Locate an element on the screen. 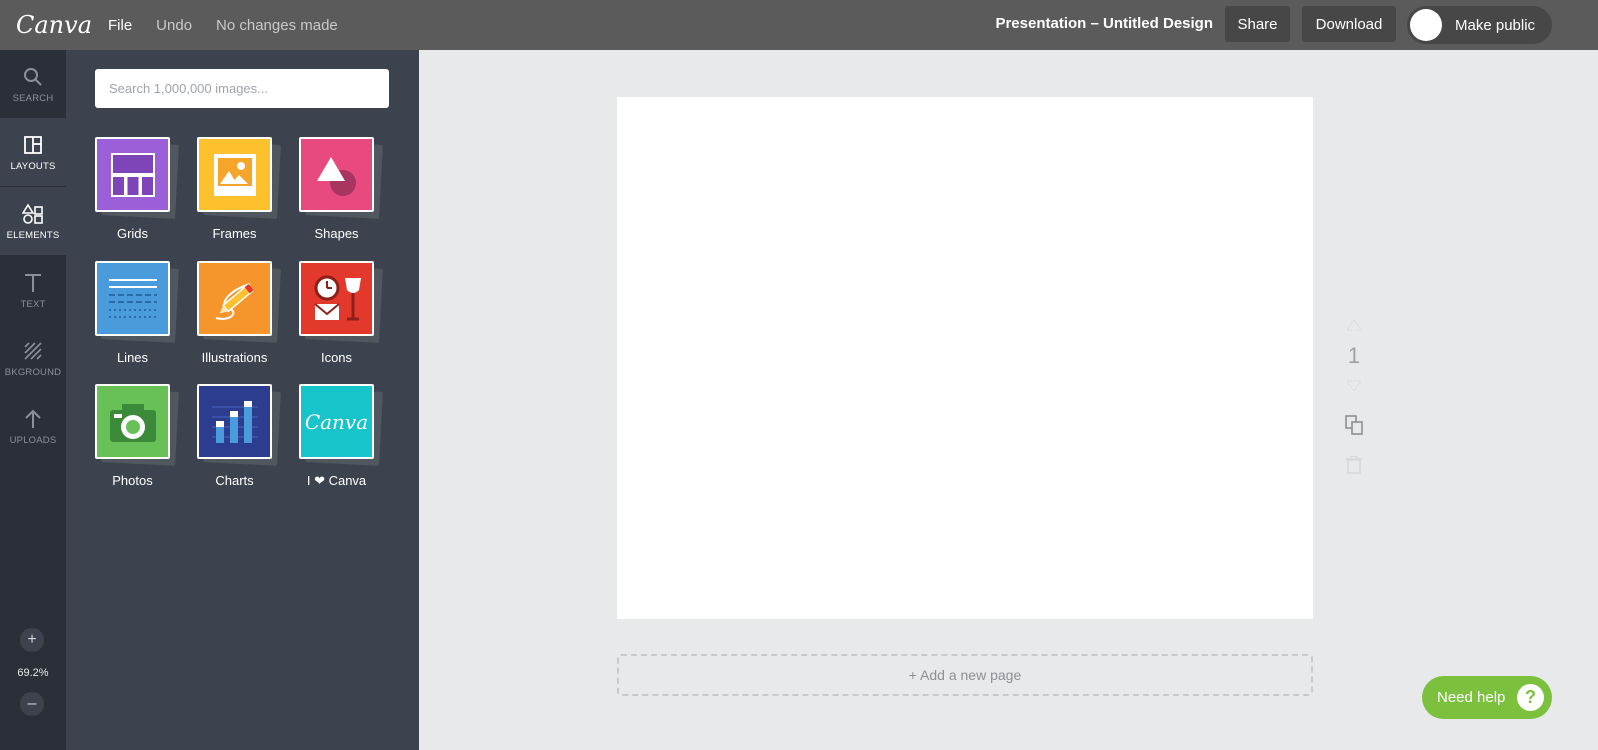  tile-label: Icons is located at coordinates (336, 357).